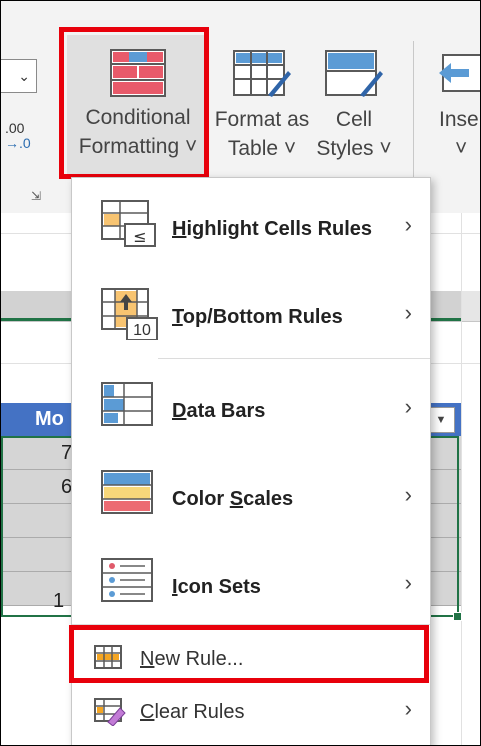 The width and height of the screenshot is (481, 746). What do you see at coordinates (262, 106) in the screenshot?
I see `format-as-table-button: Format as Table ˅` at bounding box center [262, 106].